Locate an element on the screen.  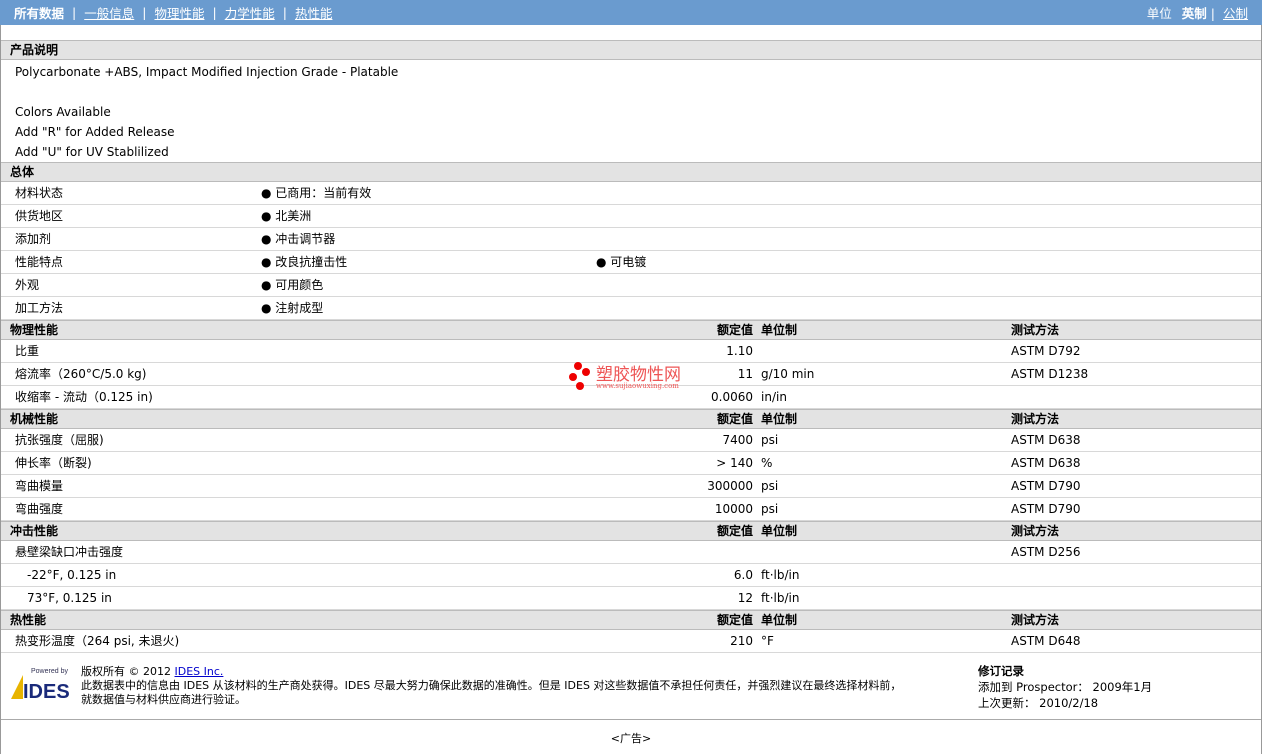
property-value: 11 is located at coordinates (745, 374).